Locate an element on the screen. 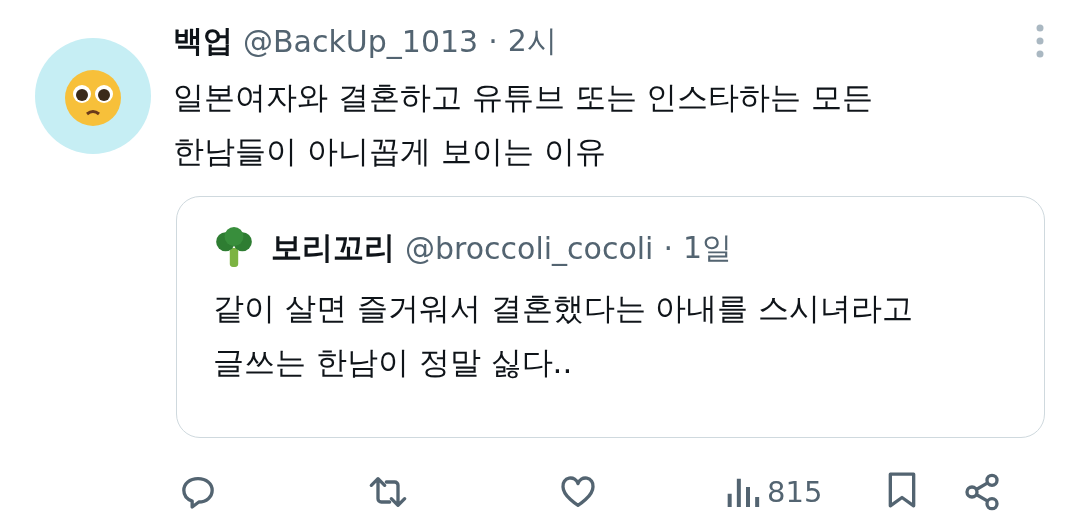 This screenshot has height=529, width=1080. quoted-post-text: 글쓰는 한남이 정말 싫다.. is located at coordinates (393, 362).